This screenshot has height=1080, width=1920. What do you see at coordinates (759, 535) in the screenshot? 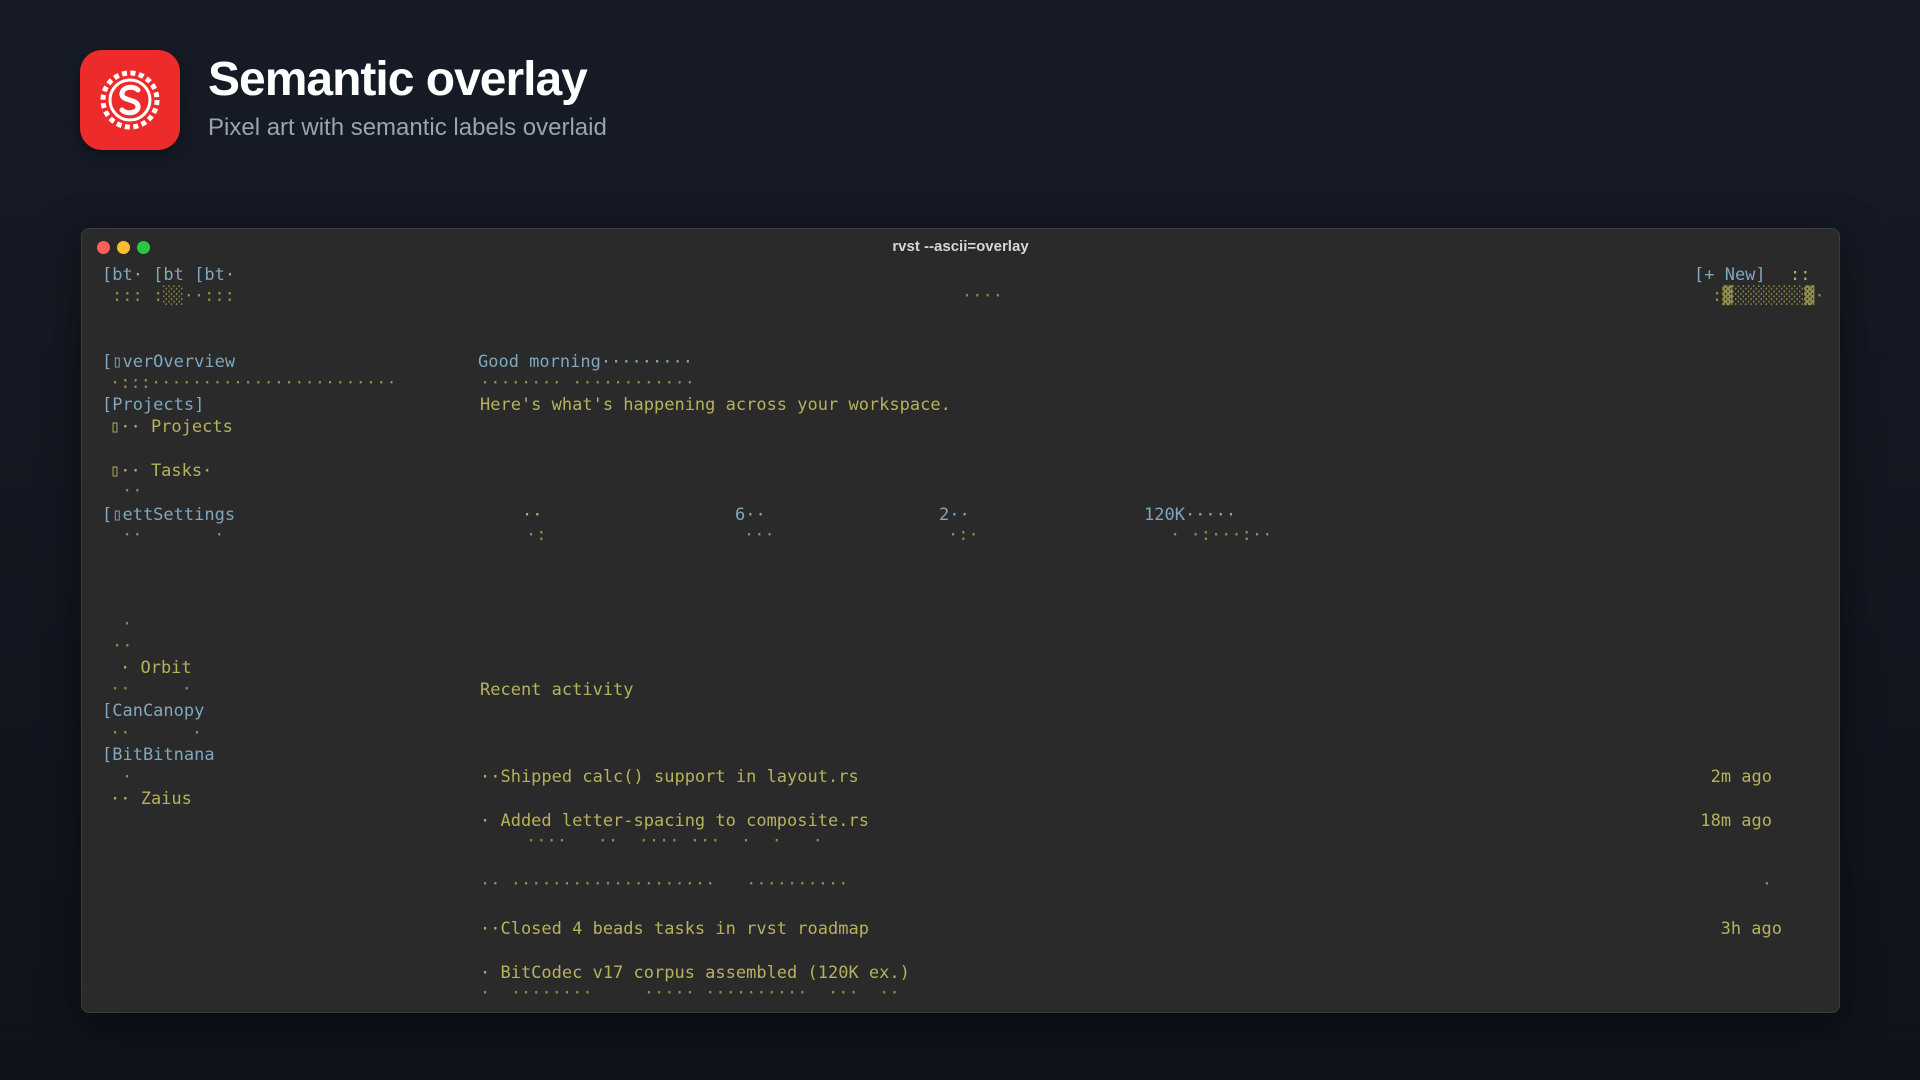
I see `stat-card-2-dots: ···` at bounding box center [759, 535].